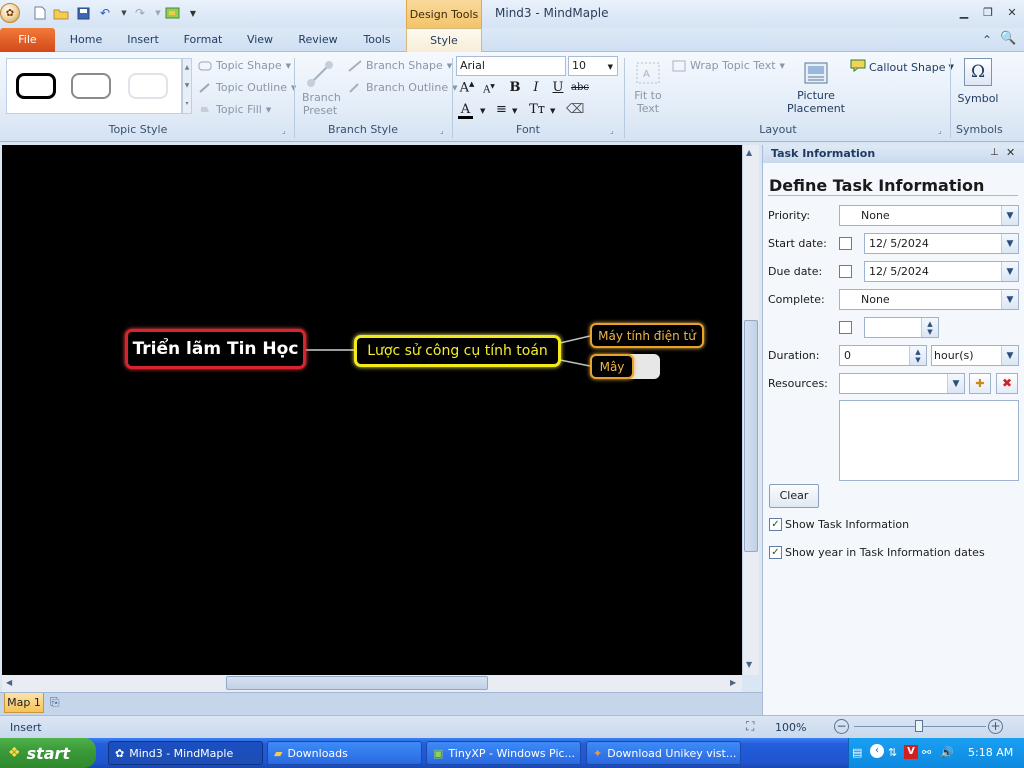  What do you see at coordinates (775, 524) in the screenshot?
I see `show-task-info-checkbox: ✓` at bounding box center [775, 524].